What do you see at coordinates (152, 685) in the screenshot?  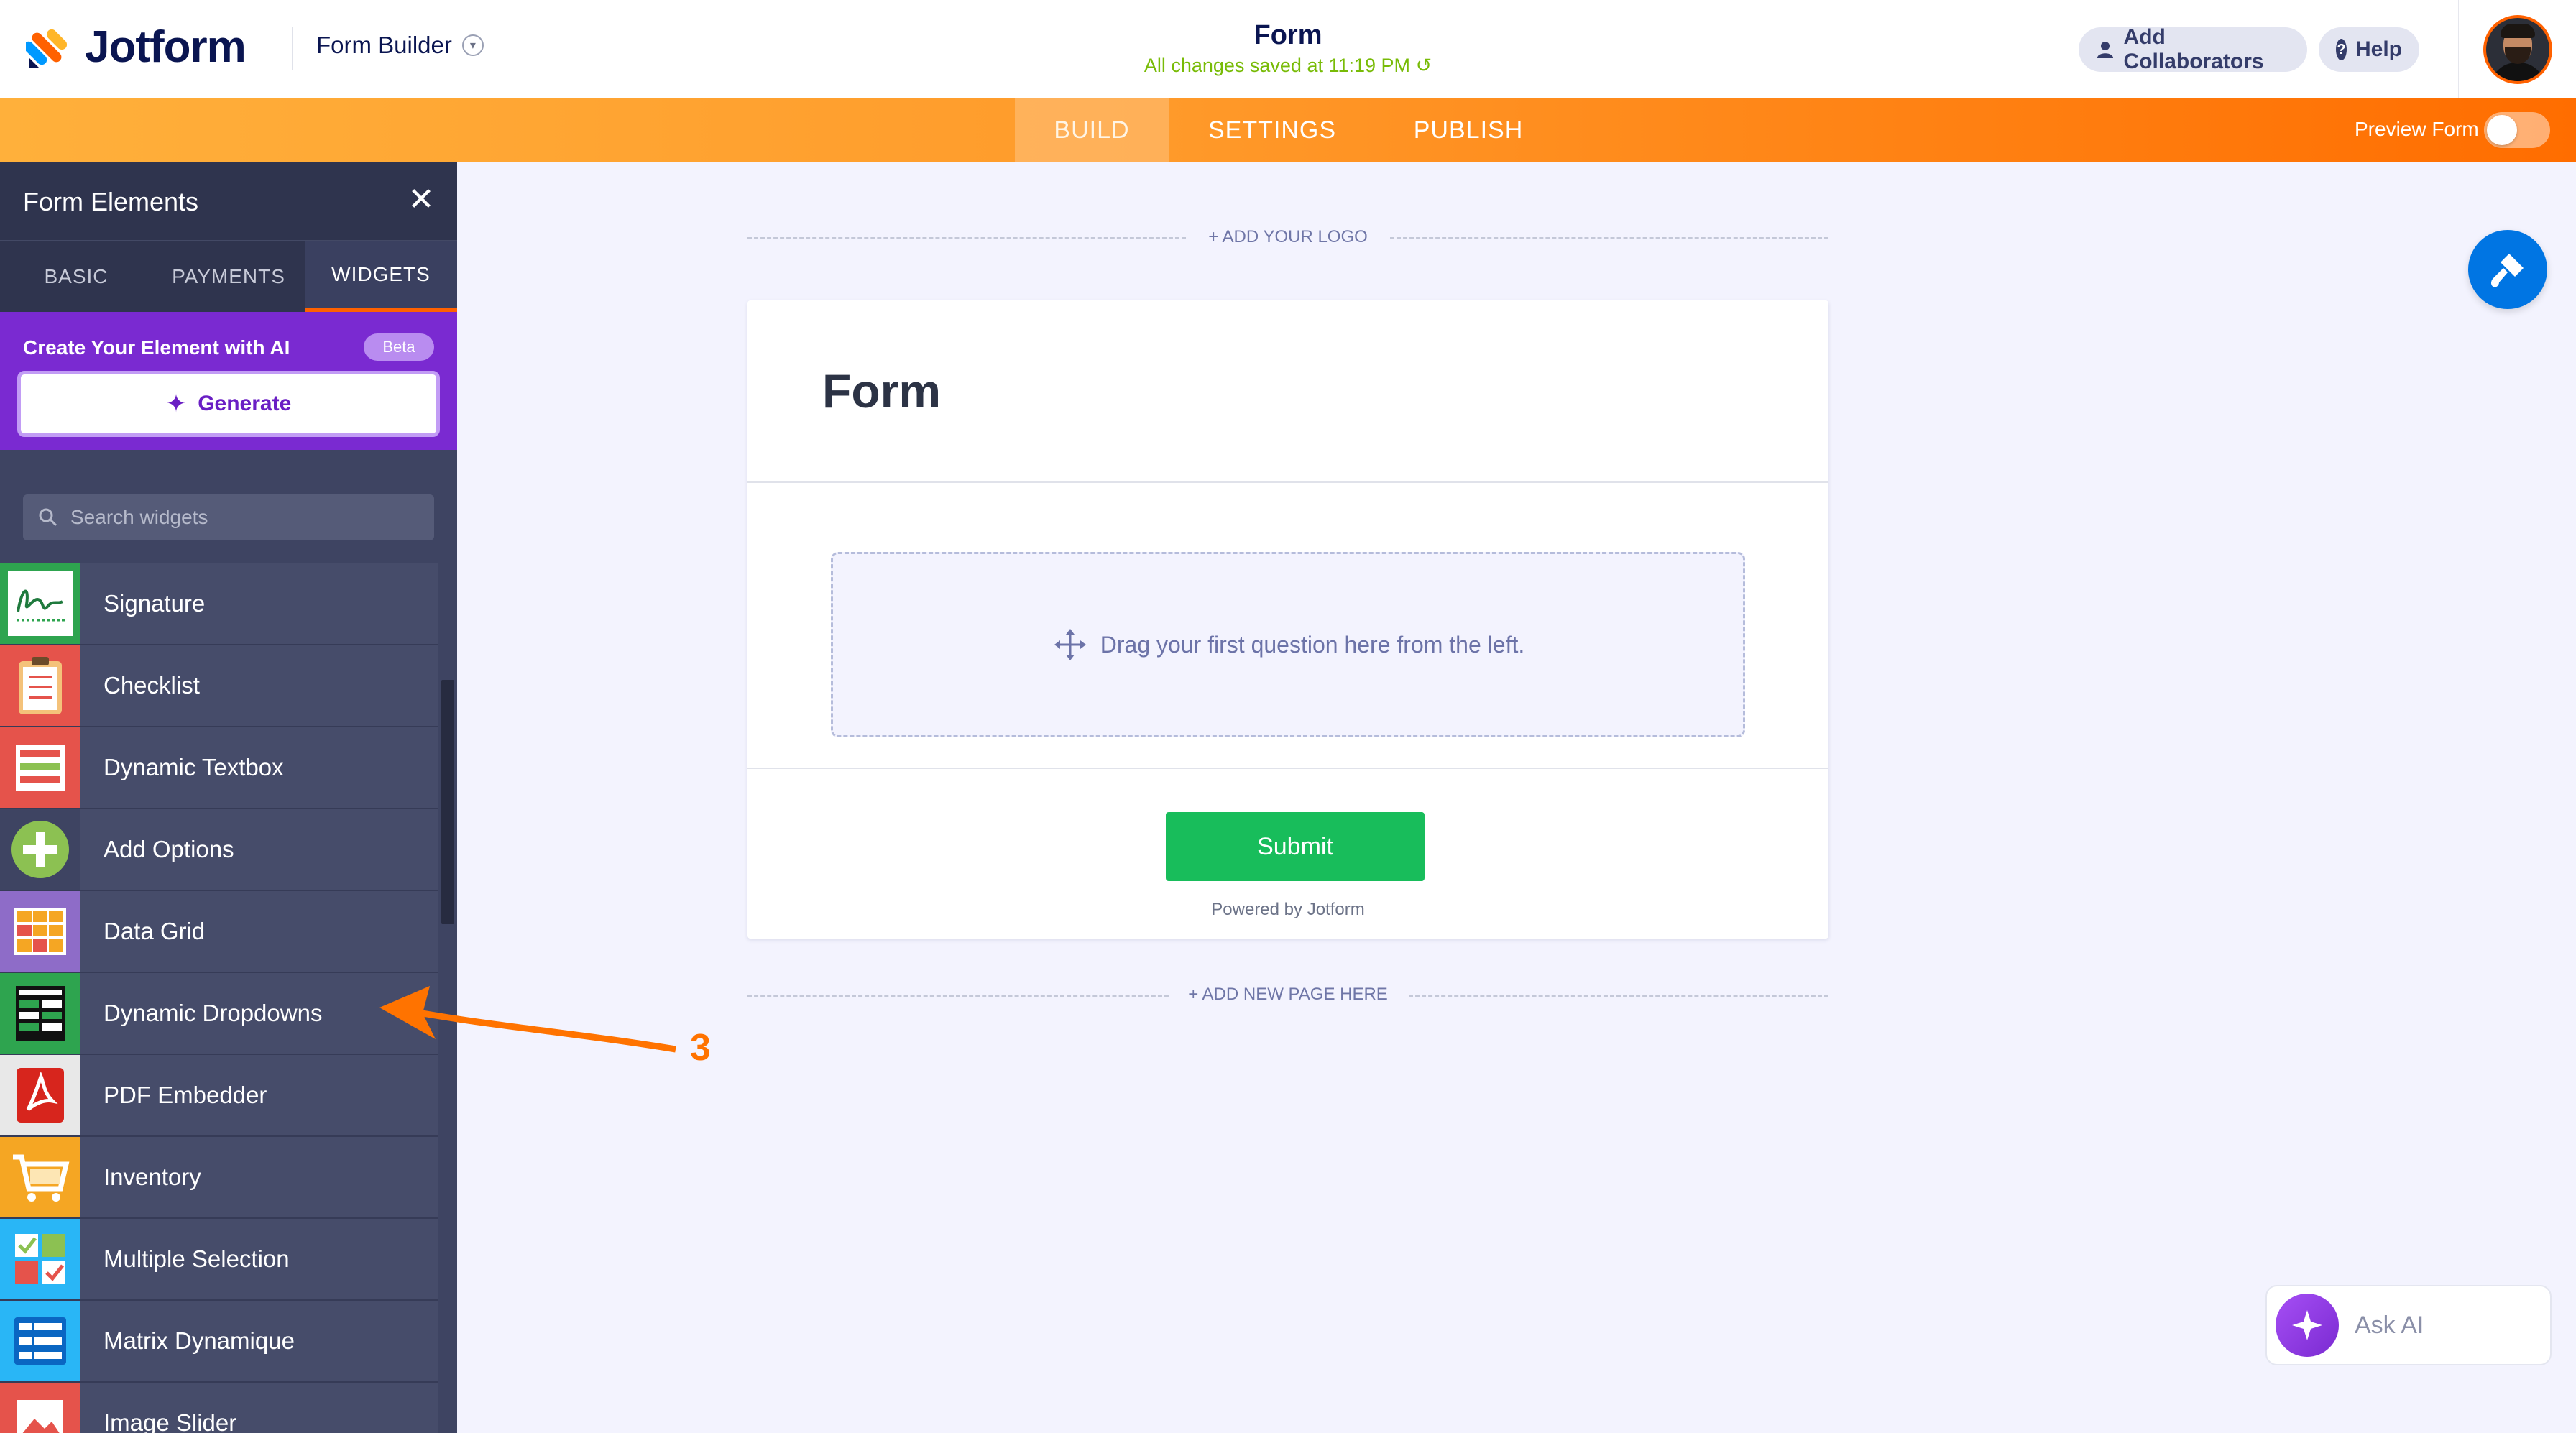 I see `widget-label: Checklist` at bounding box center [152, 685].